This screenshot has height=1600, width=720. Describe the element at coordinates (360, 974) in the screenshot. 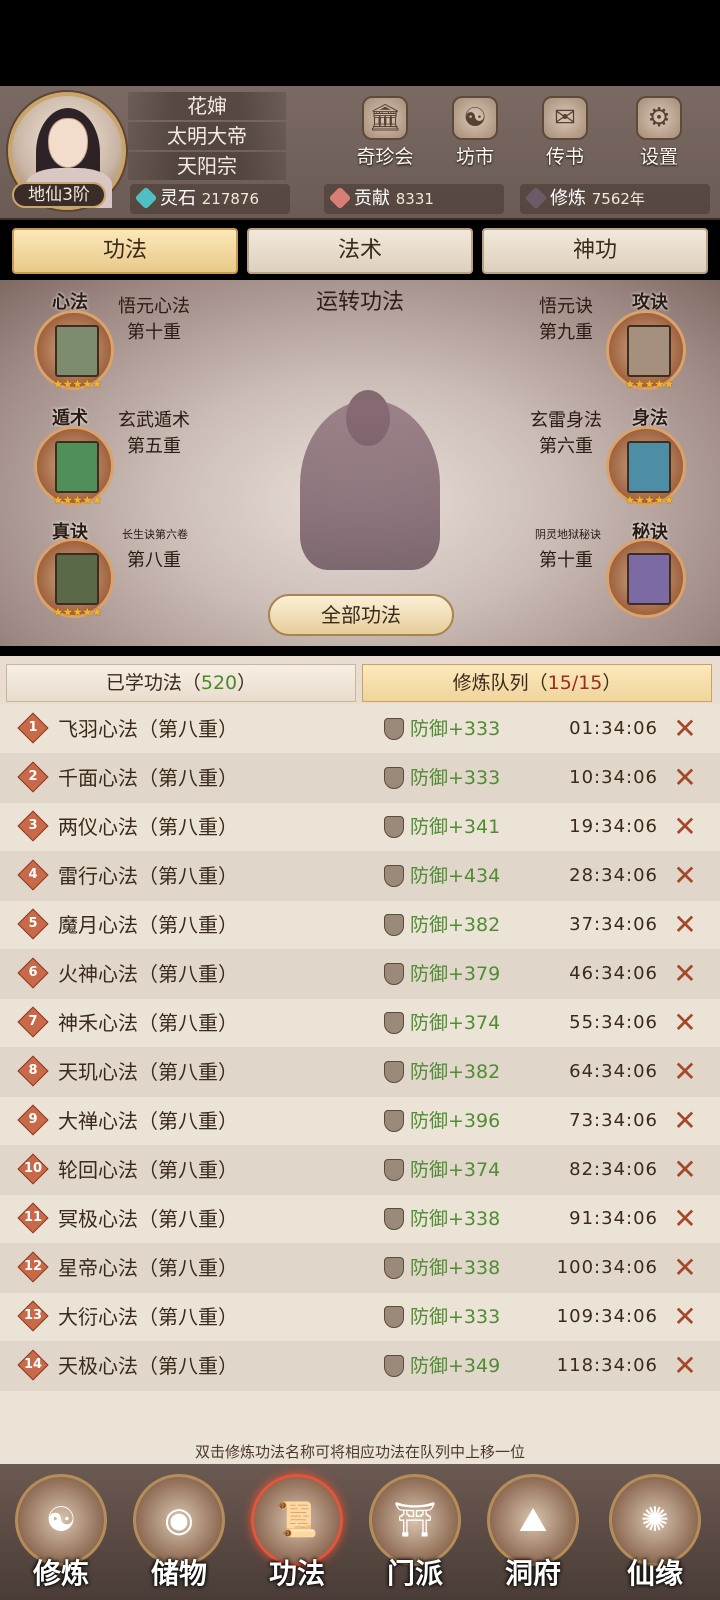

I see `queue-row: 6 火神心法（第八重） 防御+379 46:34:06 ✕` at that location.